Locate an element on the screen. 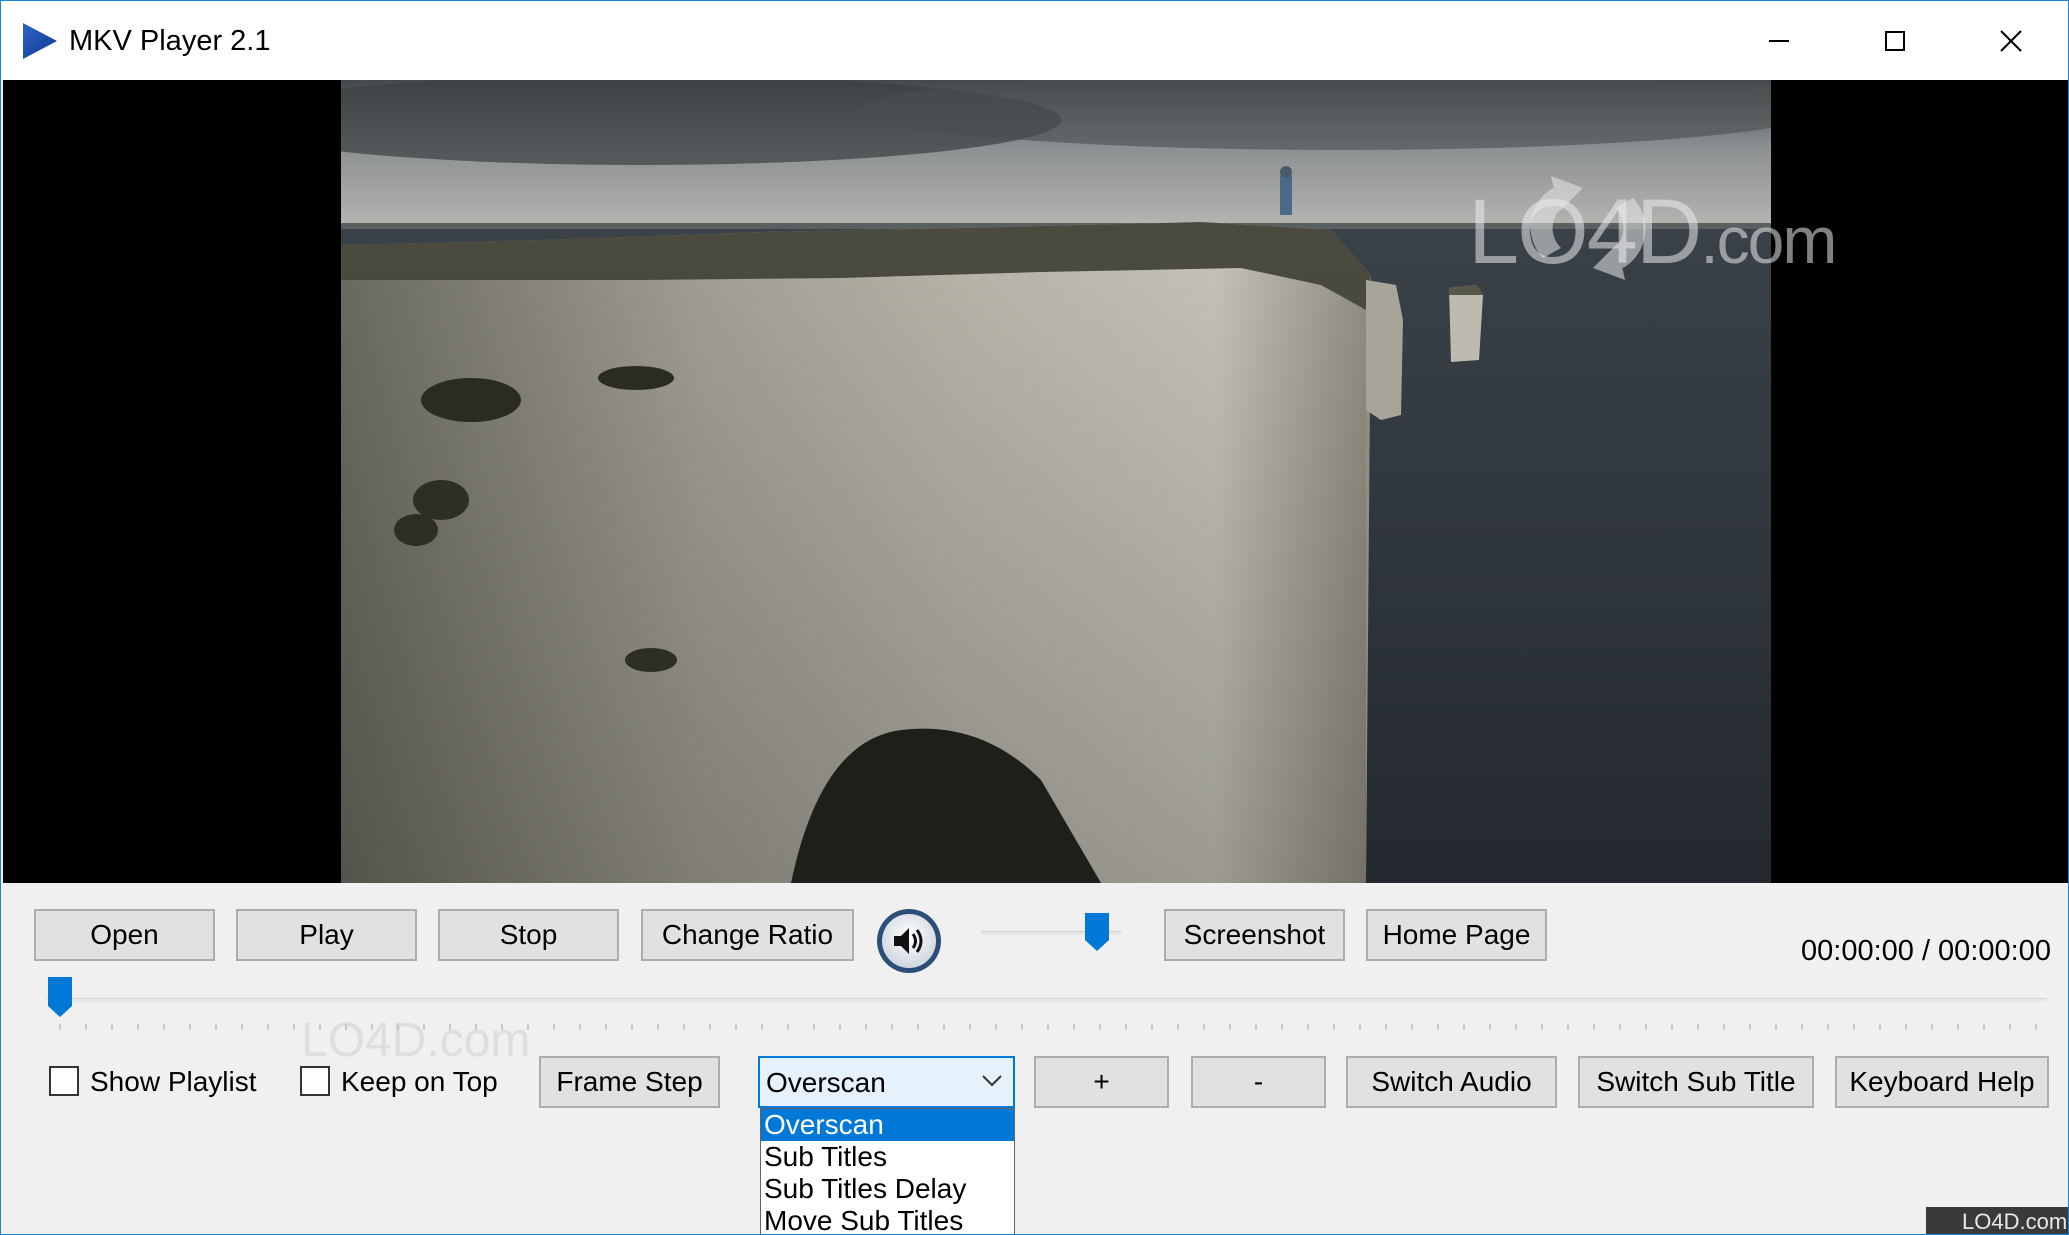 This screenshot has width=2069, height=1235. dropdown-option-move-sub-titles: Move Sub Titles is located at coordinates (887, 1219).